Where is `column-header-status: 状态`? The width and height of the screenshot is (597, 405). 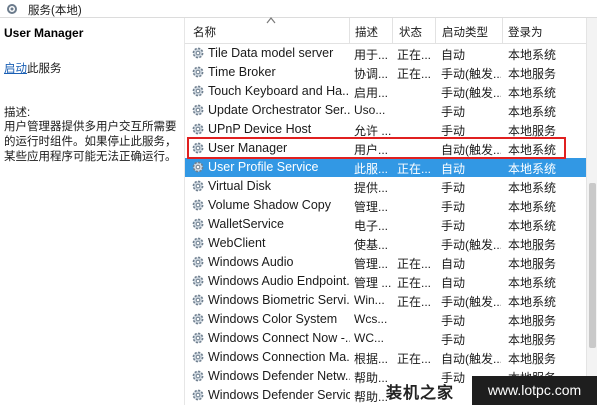
column-header-status: 状态 is located at coordinates (410, 32).